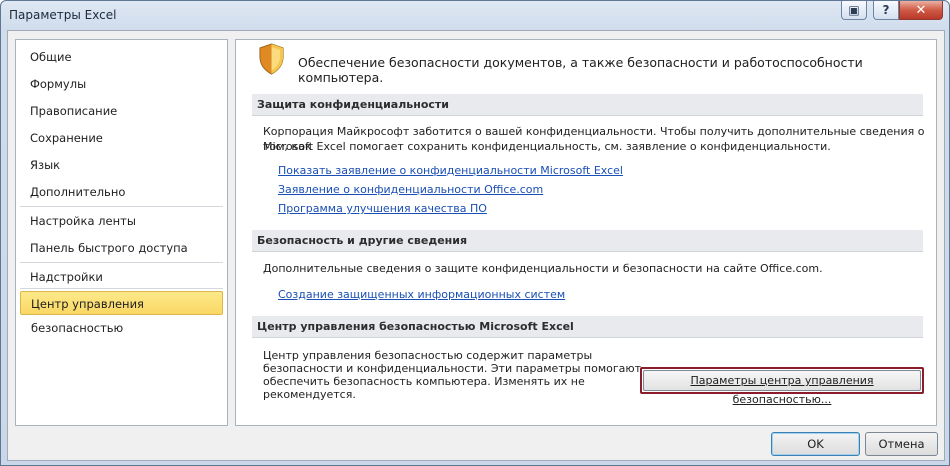  What do you see at coordinates (121, 84) in the screenshot?
I see `nav-item-formulas: Формулы` at bounding box center [121, 84].